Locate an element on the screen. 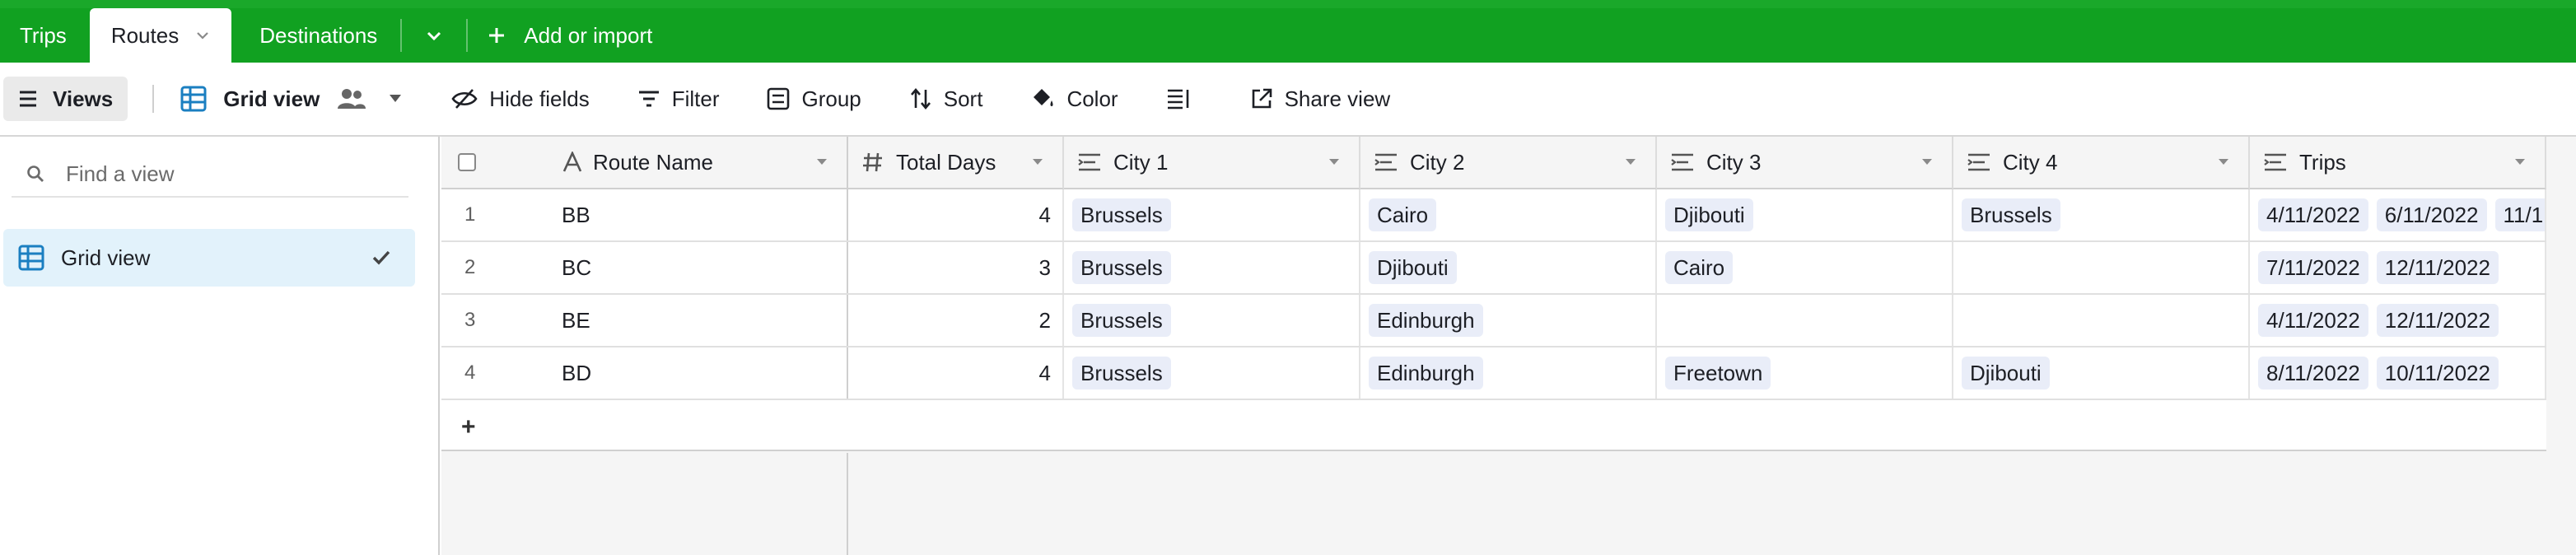  tab-destinations: Destinations is located at coordinates (318, 35).